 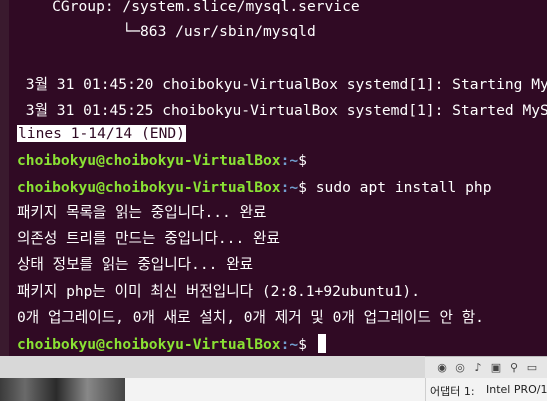 What do you see at coordinates (4, 178) in the screenshot?
I see `window-left-edge` at bounding box center [4, 178].